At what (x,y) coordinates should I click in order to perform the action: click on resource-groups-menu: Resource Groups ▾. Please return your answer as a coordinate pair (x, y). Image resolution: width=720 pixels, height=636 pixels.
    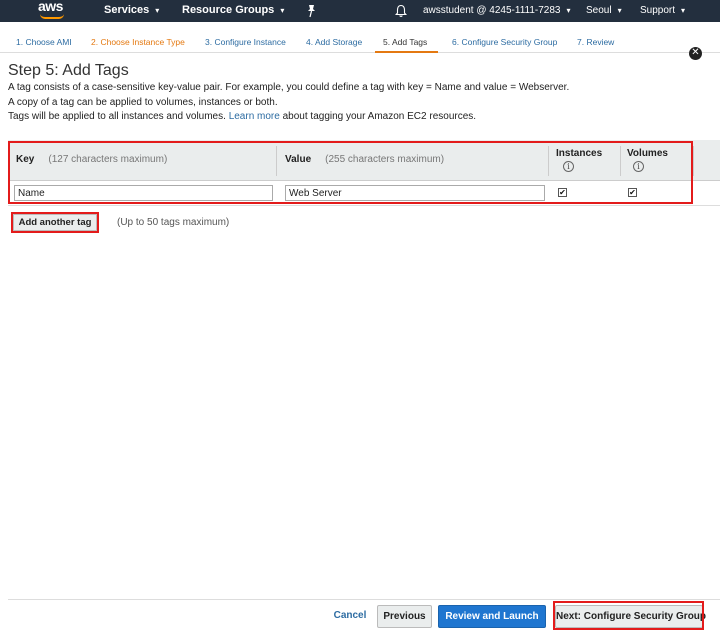
    Looking at the image, I should click on (233, 10).